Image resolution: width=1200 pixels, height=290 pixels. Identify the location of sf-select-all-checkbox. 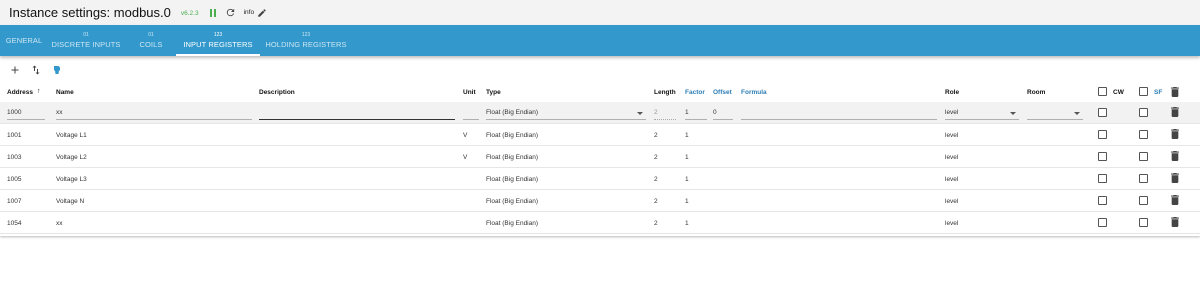
(1143, 91).